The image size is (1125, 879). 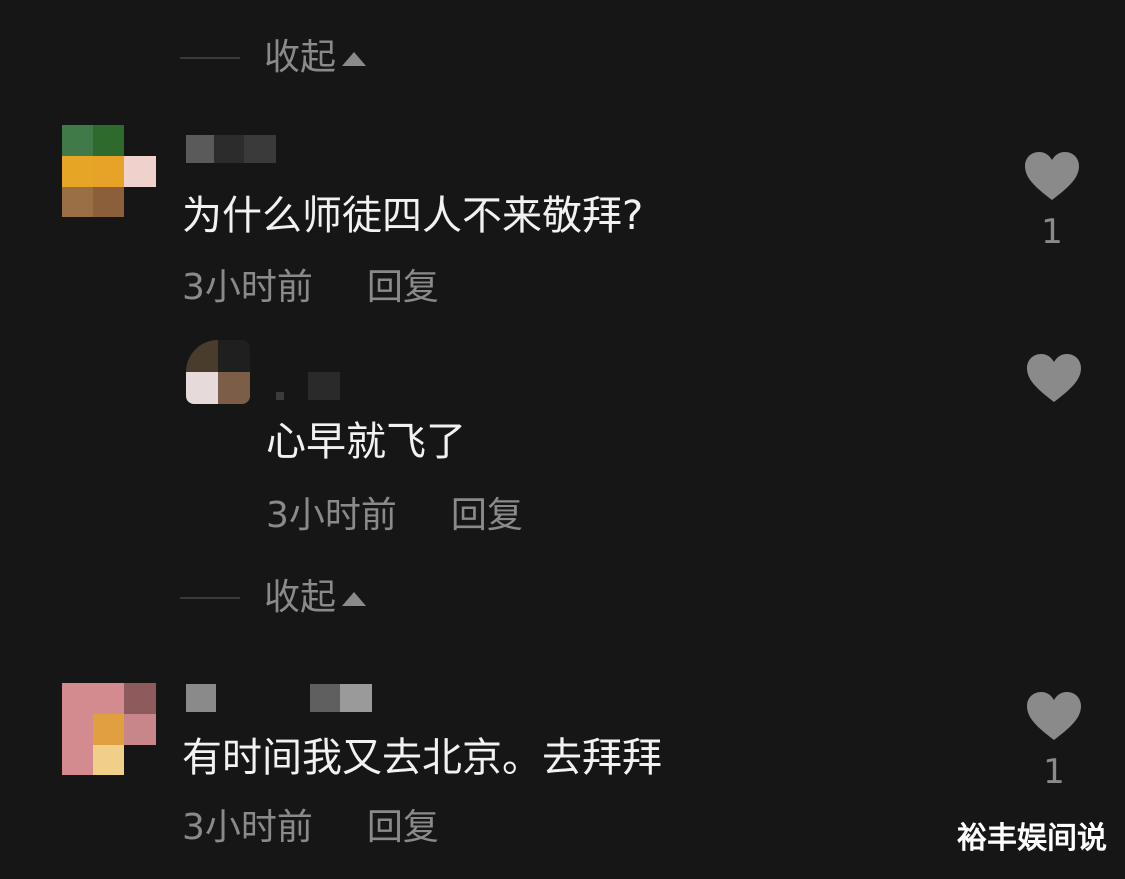 What do you see at coordinates (413, 216) in the screenshot?
I see `comment-text: 为什么师徒四人不来敬拜?` at bounding box center [413, 216].